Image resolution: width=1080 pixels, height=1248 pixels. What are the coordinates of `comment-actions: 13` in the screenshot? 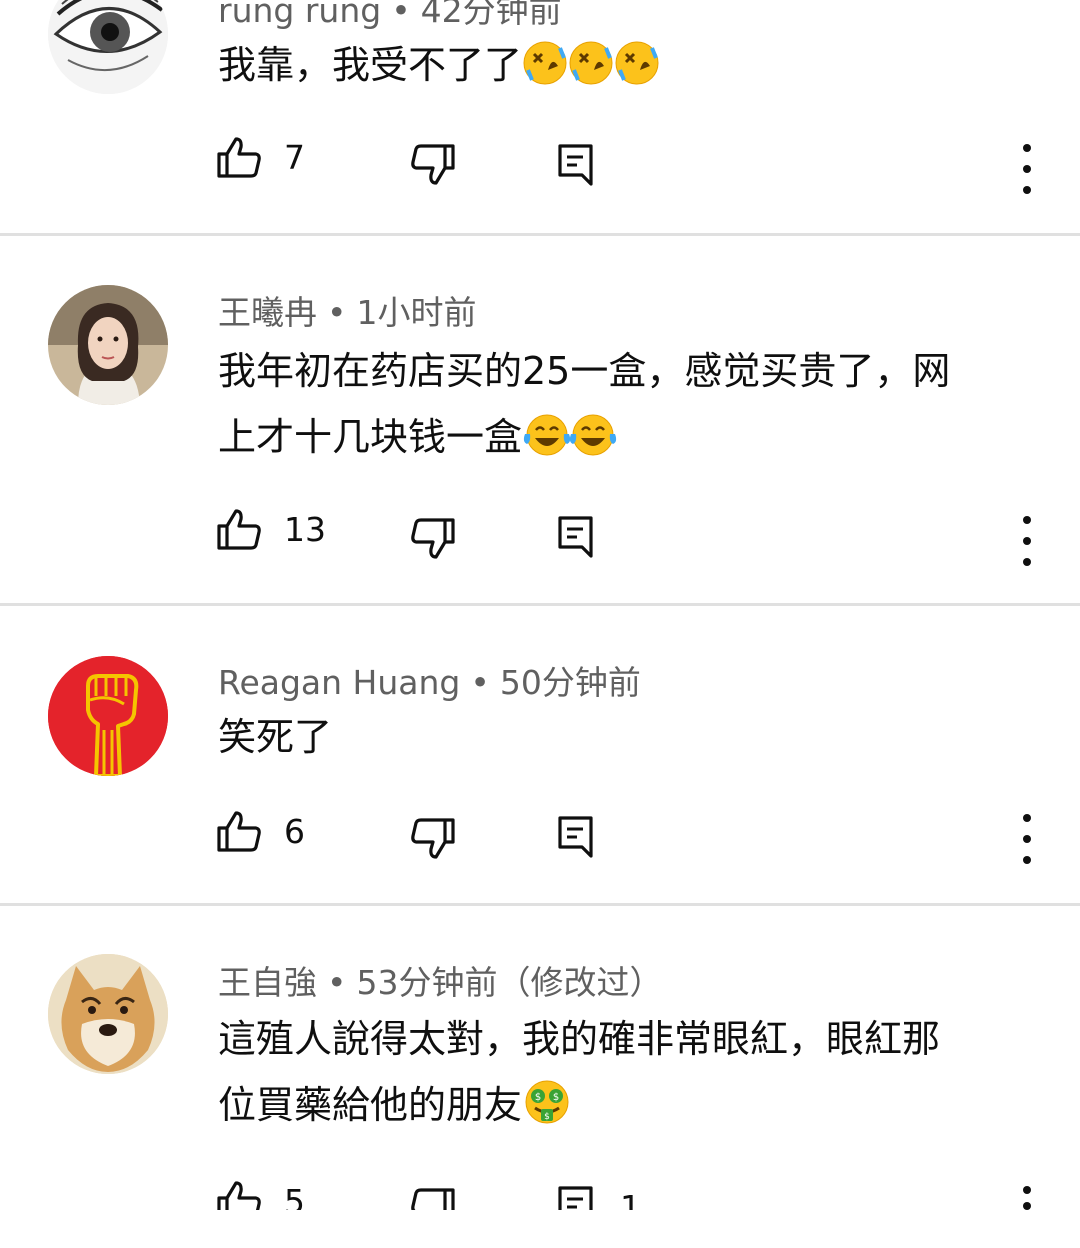 It's located at (540, 535).